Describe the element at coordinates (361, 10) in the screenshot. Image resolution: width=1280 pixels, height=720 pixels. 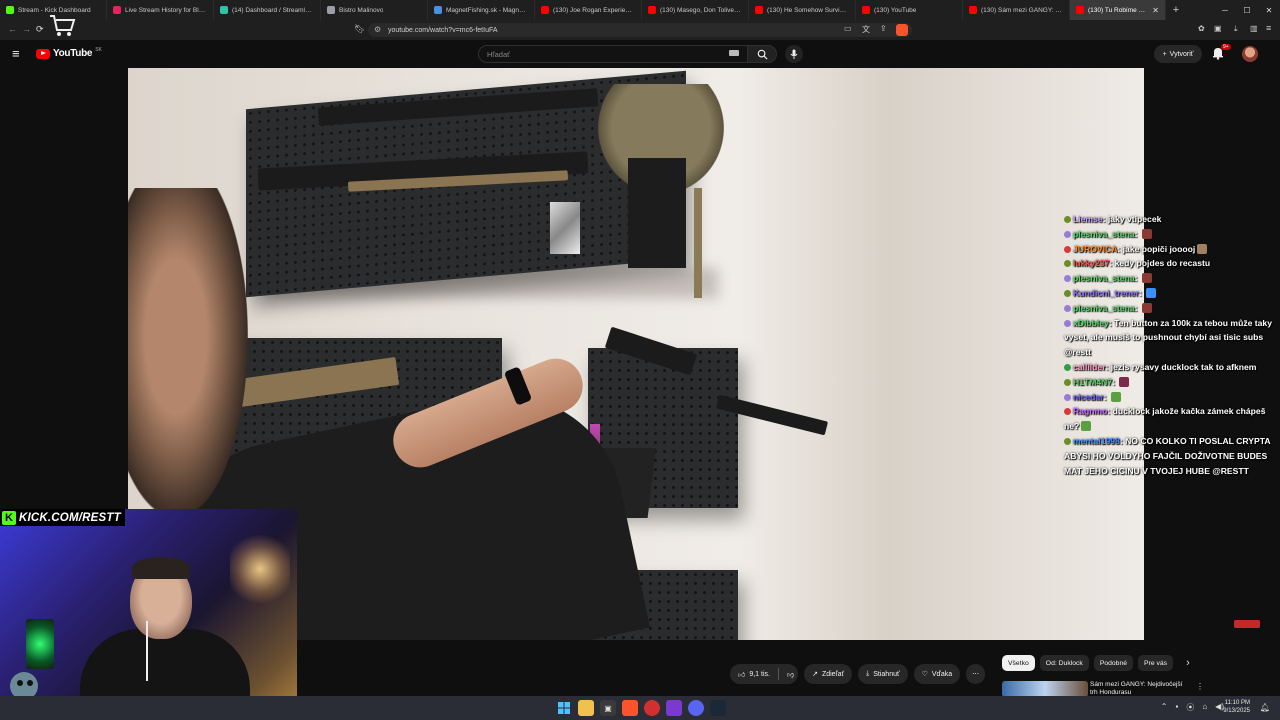
I see `tab-label: Bistro Malinovo` at that location.